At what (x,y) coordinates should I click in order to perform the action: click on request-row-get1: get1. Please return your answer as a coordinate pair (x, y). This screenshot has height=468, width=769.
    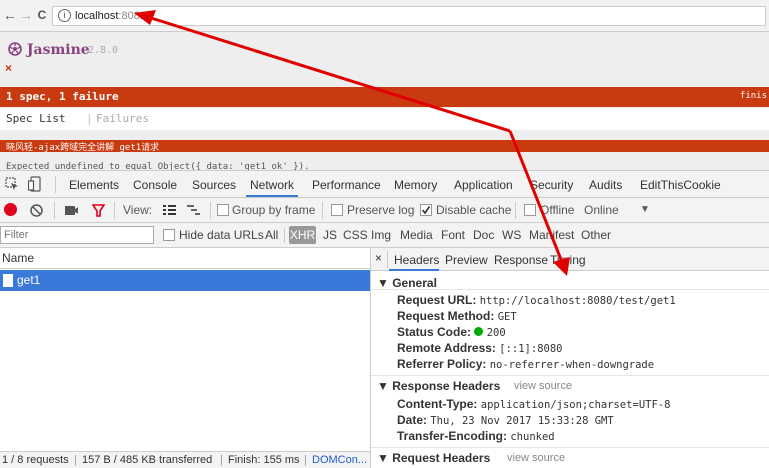
    Looking at the image, I should click on (185, 280).